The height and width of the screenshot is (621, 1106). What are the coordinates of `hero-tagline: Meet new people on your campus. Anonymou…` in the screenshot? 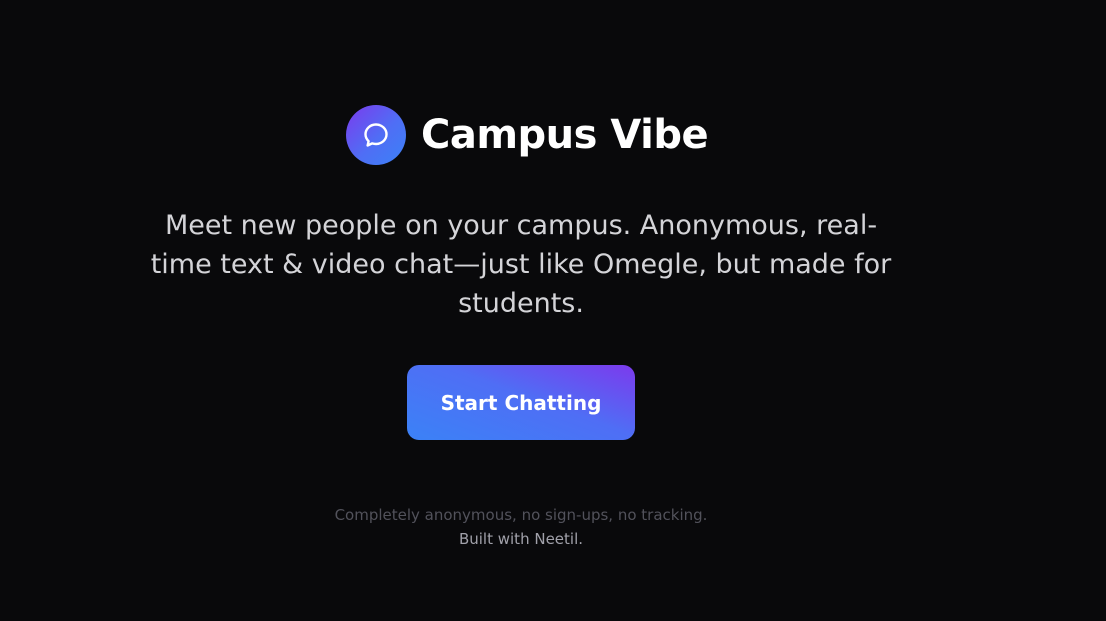 It's located at (521, 264).